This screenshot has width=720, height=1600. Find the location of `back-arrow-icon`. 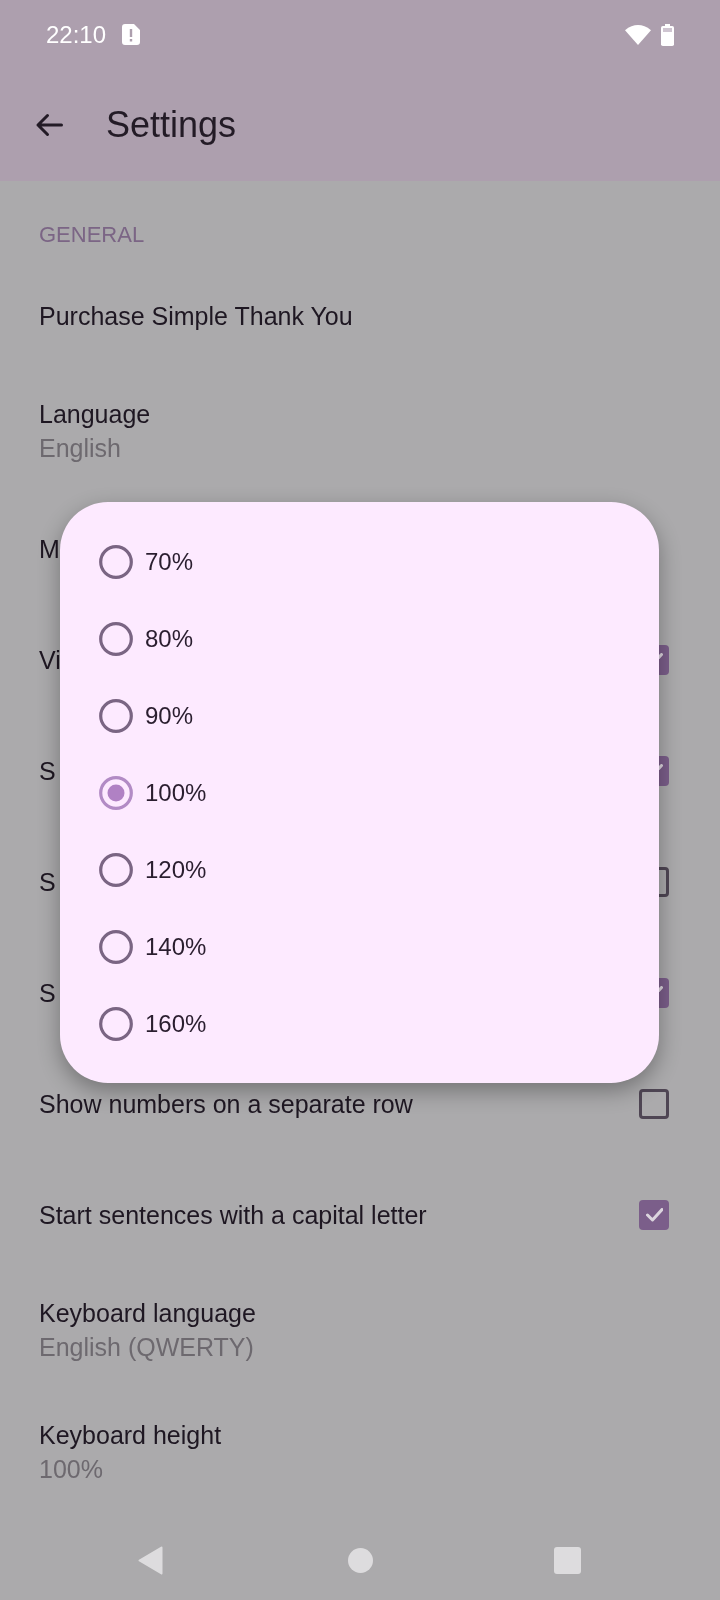

back-arrow-icon is located at coordinates (49, 125).